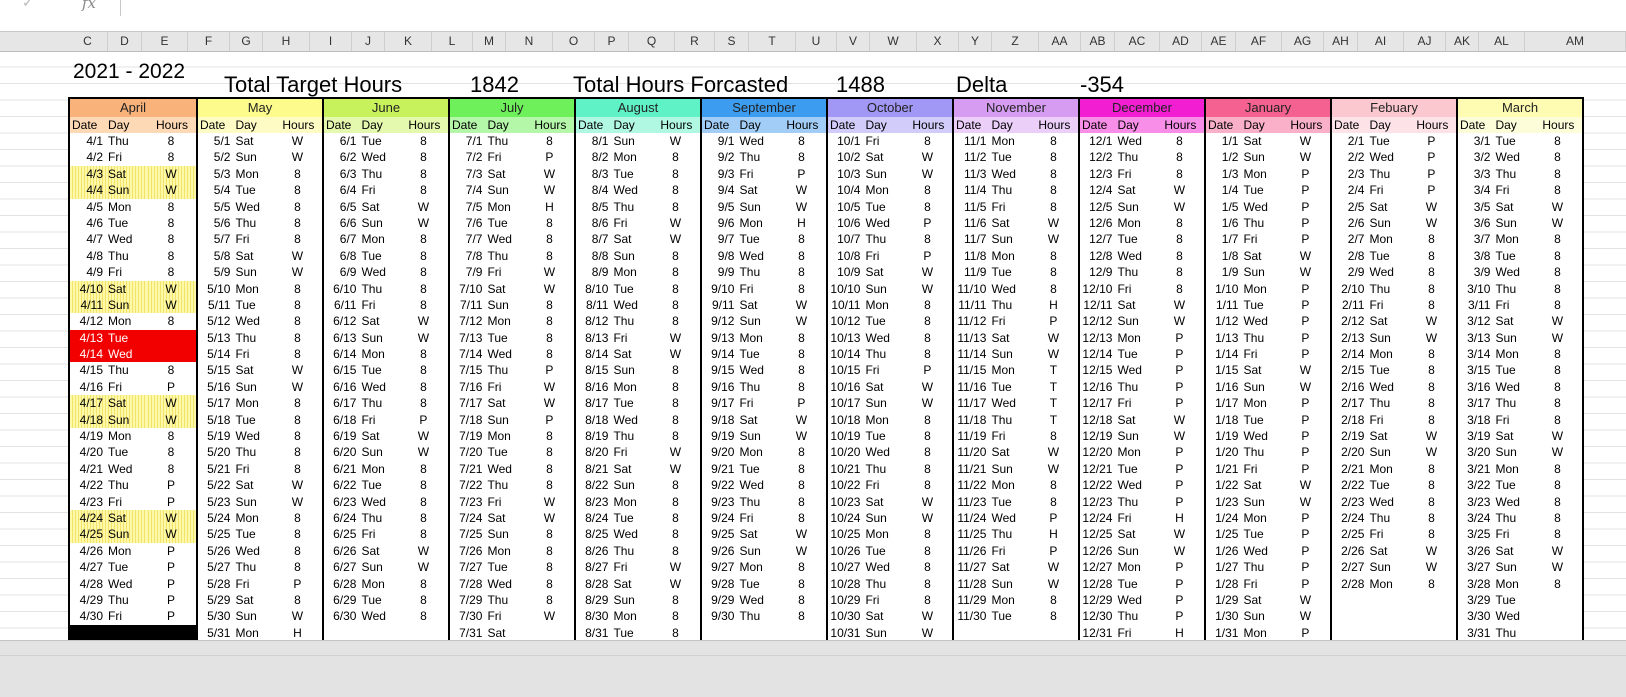 The height and width of the screenshot is (697, 1626). Describe the element at coordinates (260, 190) in the screenshot. I see `day-row: 5/4 Tue 8` at that location.